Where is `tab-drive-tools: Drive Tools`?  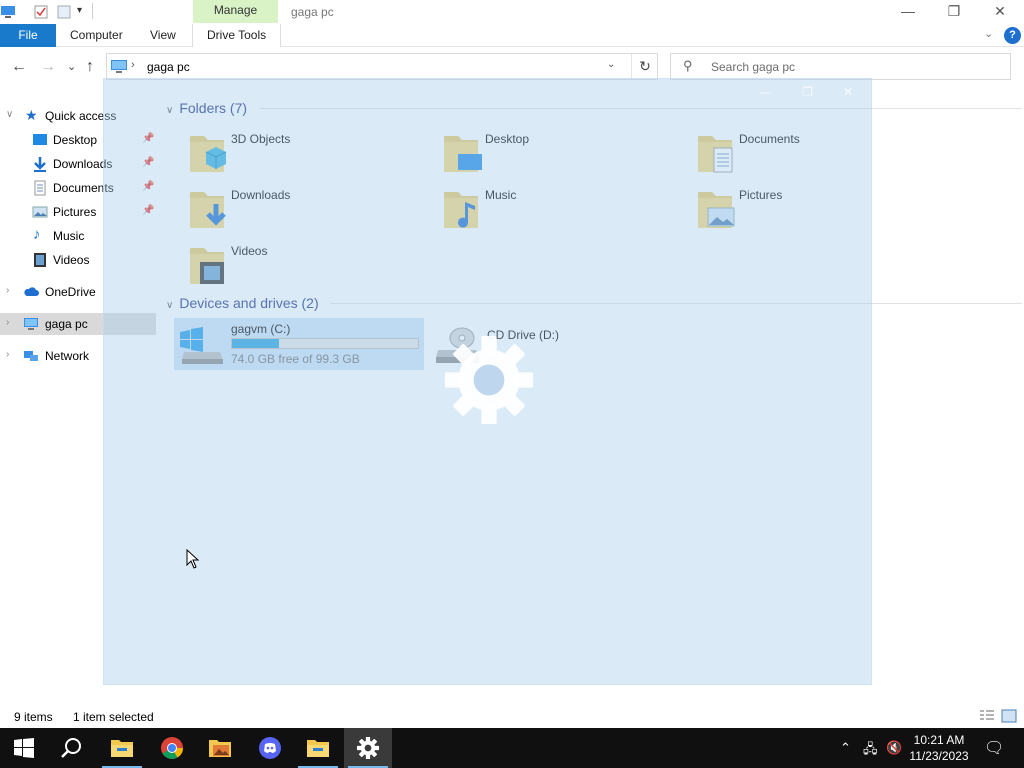 tab-drive-tools: Drive Tools is located at coordinates (237, 35).